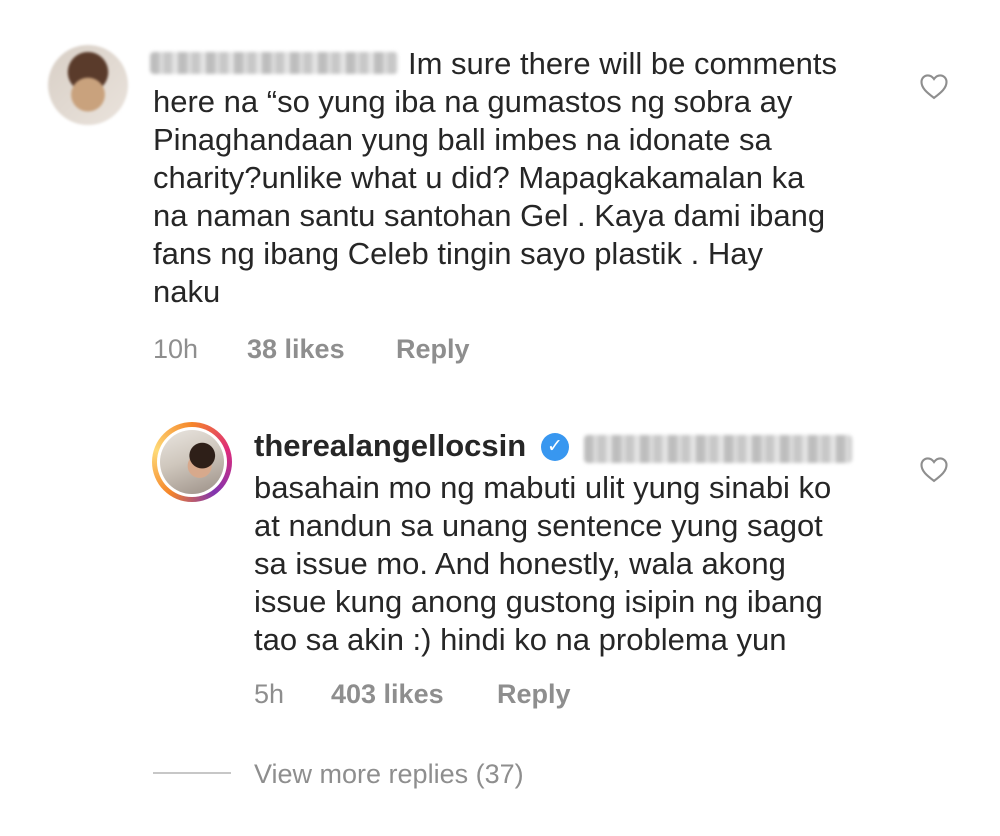  I want to click on divider-line, so click(192, 773).